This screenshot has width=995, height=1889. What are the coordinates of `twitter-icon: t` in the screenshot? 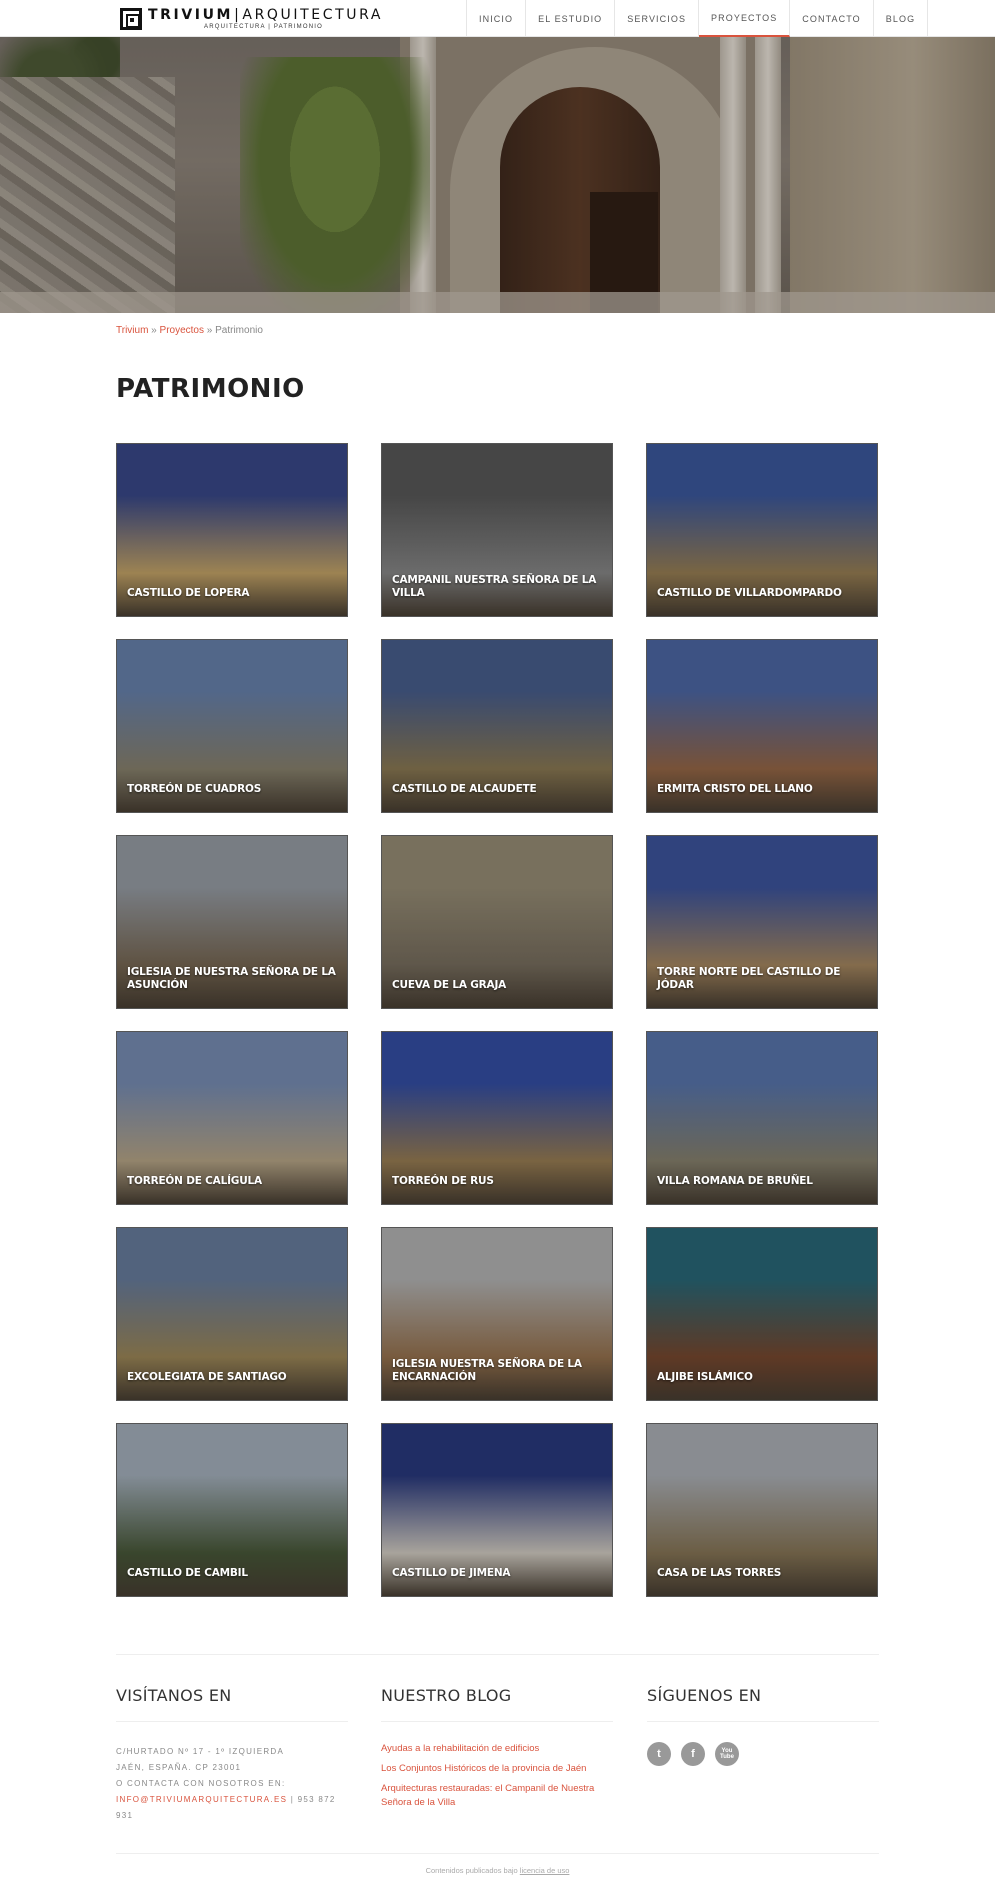 It's located at (659, 1754).